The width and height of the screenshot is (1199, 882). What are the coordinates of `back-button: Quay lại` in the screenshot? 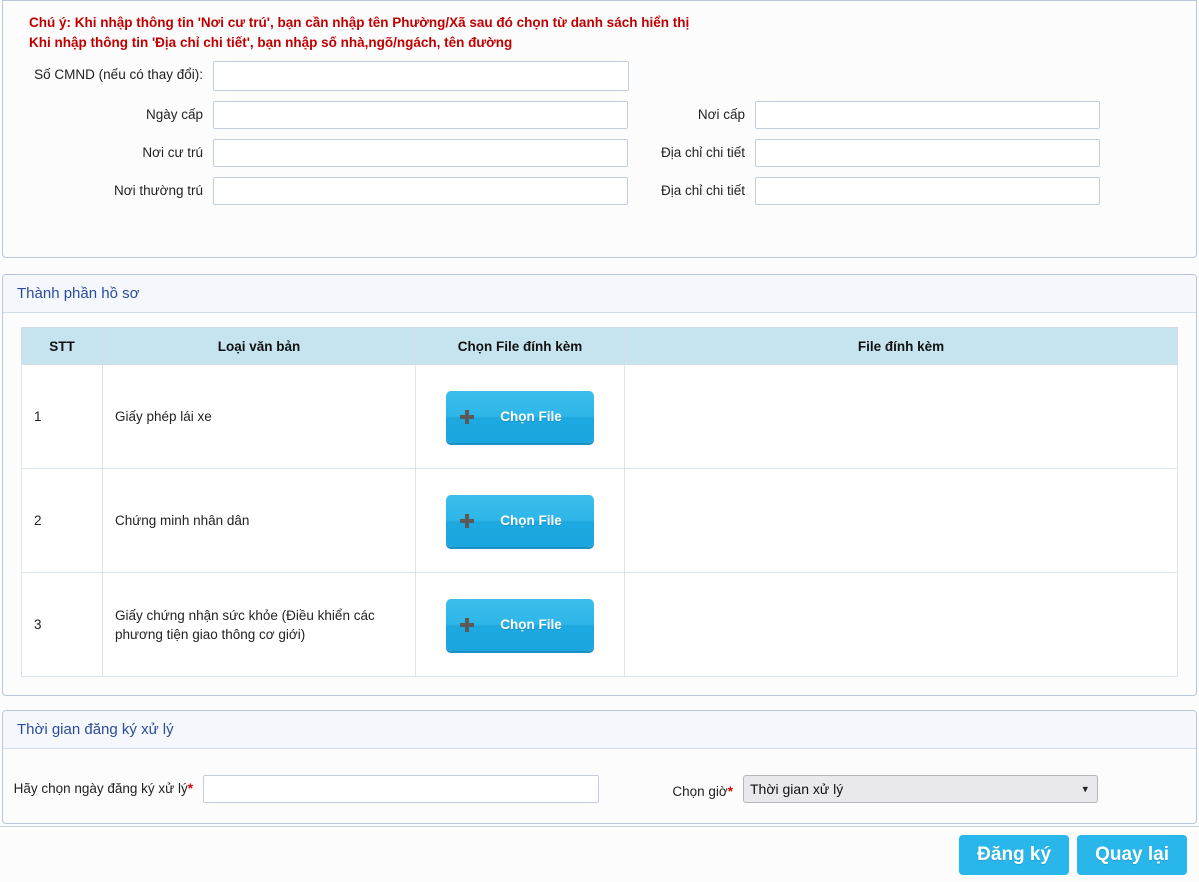 It's located at (1132, 854).